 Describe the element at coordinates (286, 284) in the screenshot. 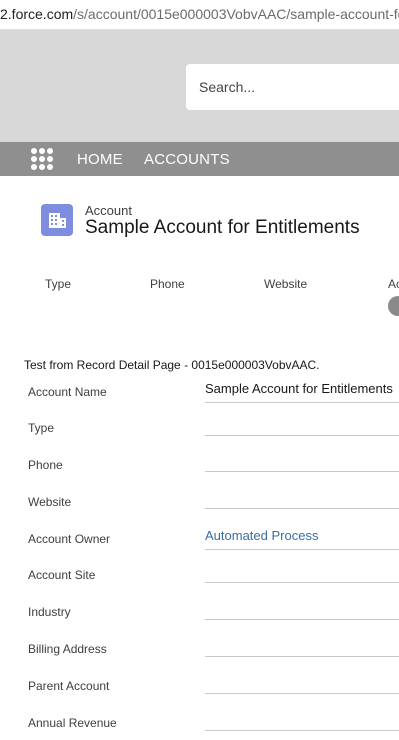

I see `highlight-label-website: Website` at that location.